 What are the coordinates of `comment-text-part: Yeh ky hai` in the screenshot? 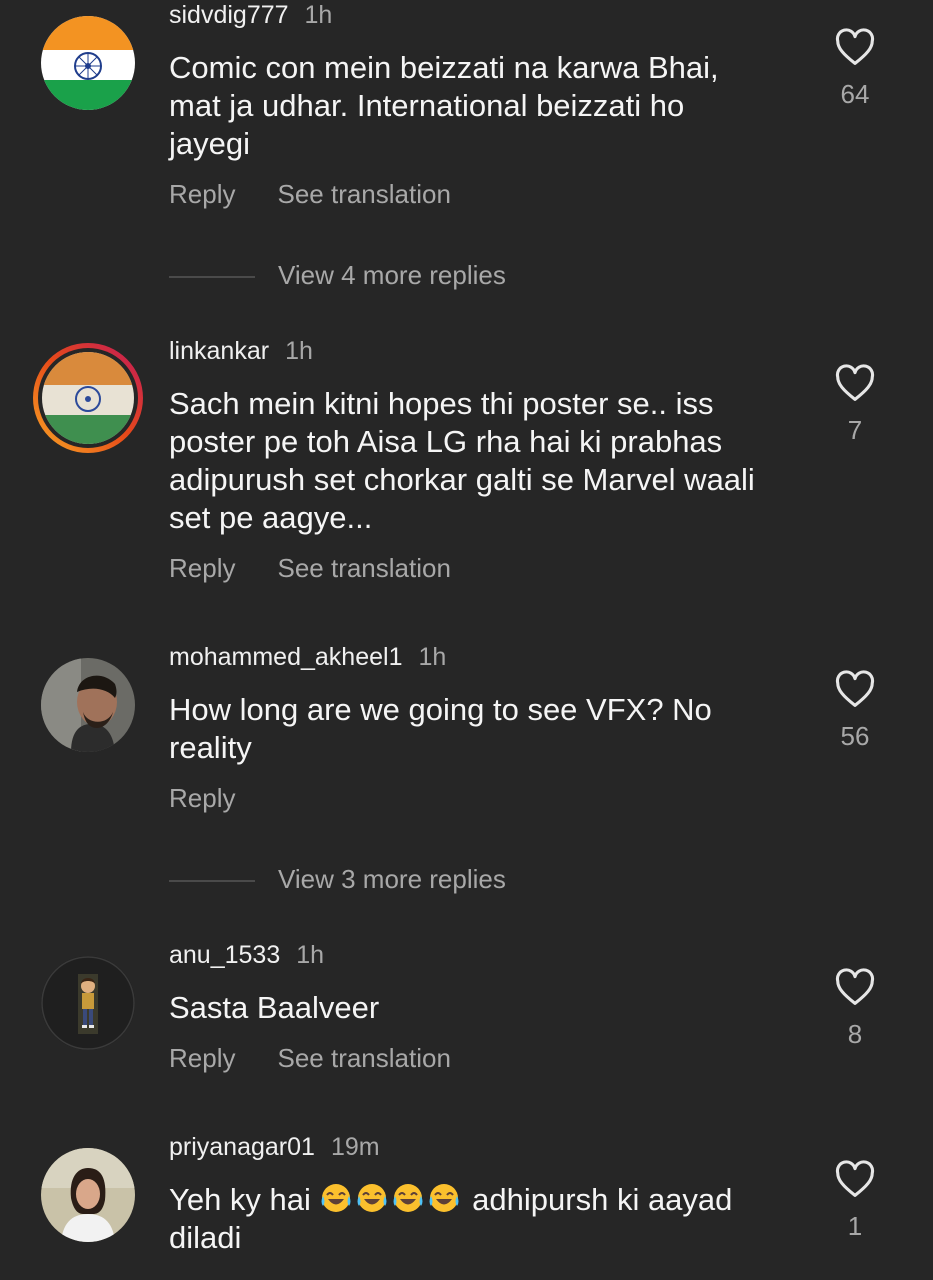 It's located at (240, 1199).